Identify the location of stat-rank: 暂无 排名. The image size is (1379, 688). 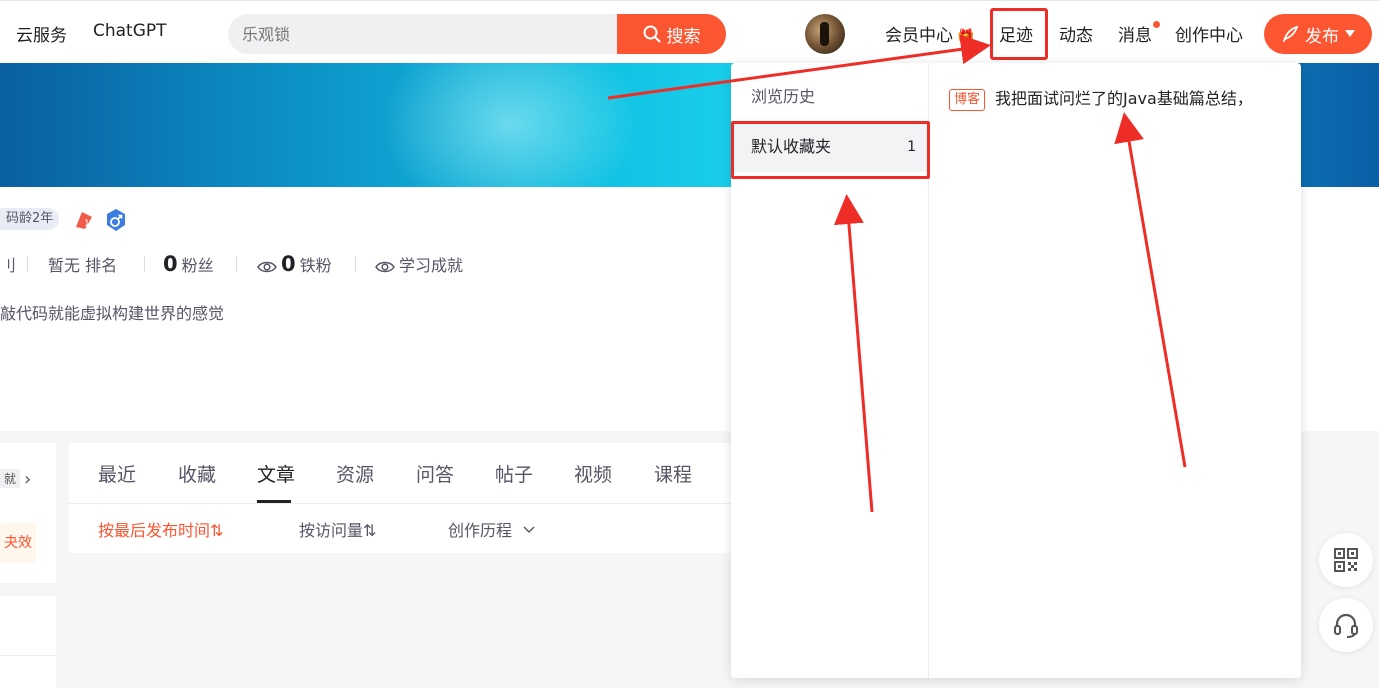
(83, 265).